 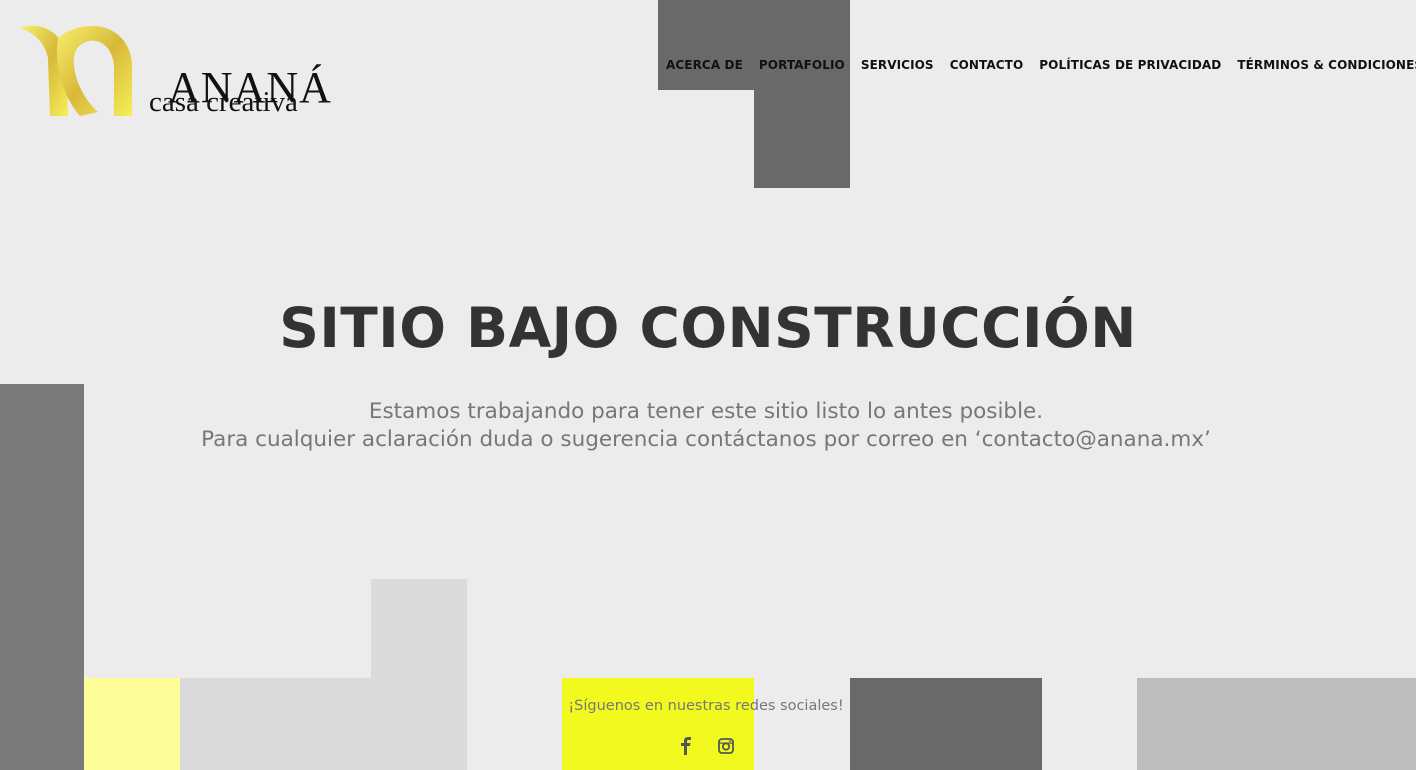 What do you see at coordinates (419, 674) in the screenshot?
I see `decorative-block-light-gray-tall` at bounding box center [419, 674].